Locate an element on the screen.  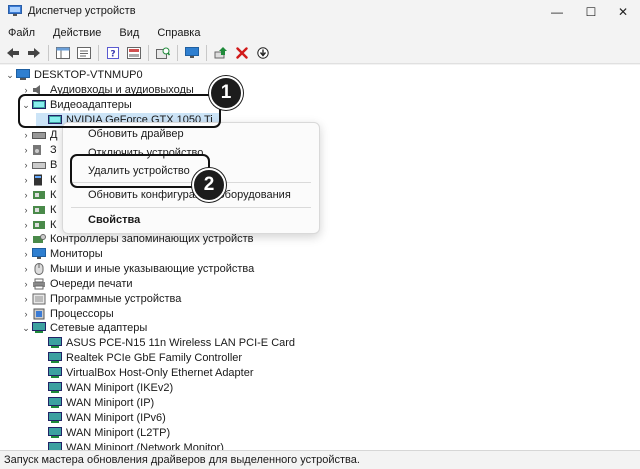
update-driver-icon is located at coordinates (220, 52).